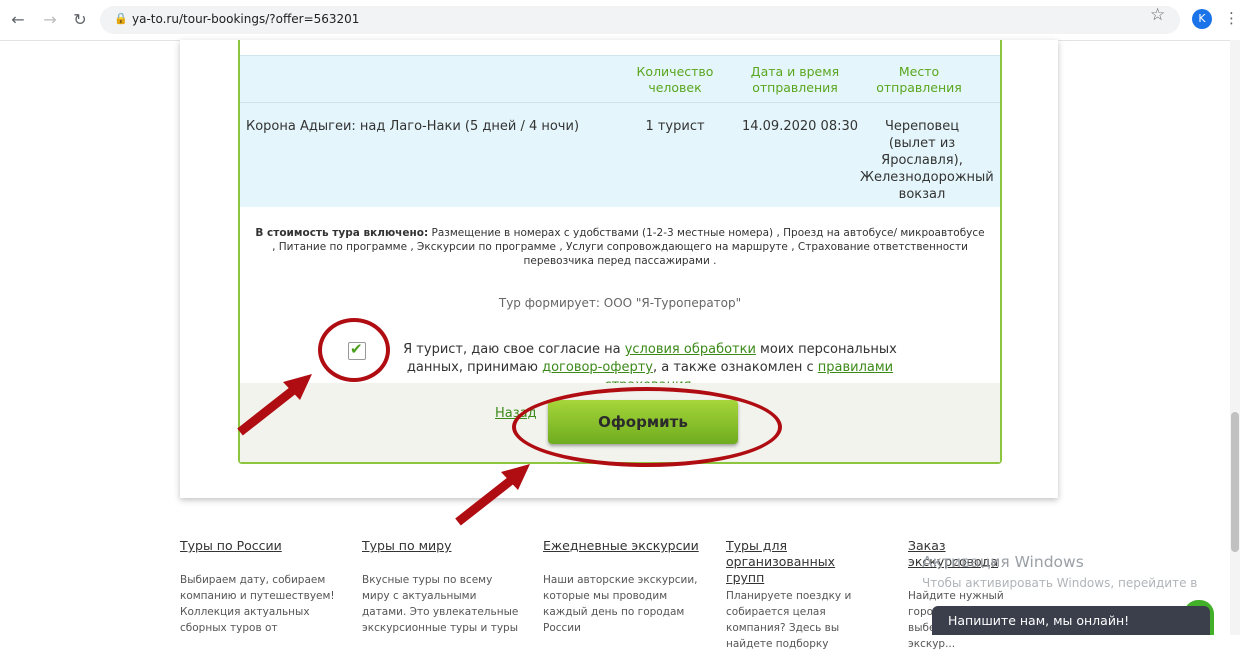 Image resolution: width=1240 pixels, height=652 pixels. Describe the element at coordinates (80, 19) in the screenshot. I see `reload-icon: ↻` at that location.